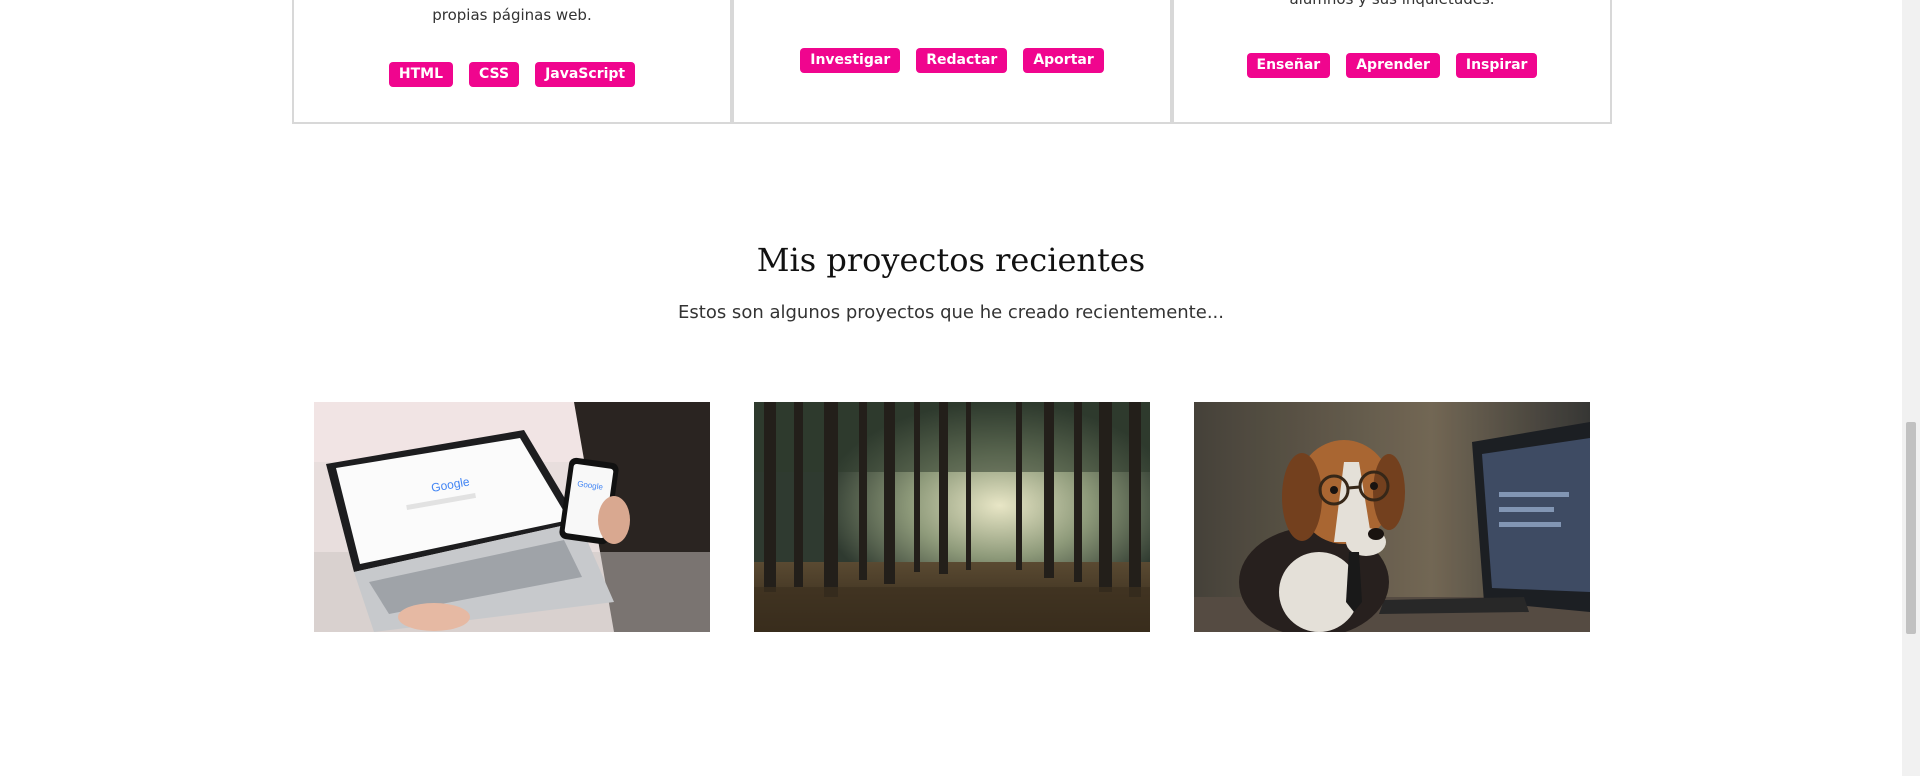  Describe the element at coordinates (1911, 528) in the screenshot. I see `scrollbar-thumb` at that location.